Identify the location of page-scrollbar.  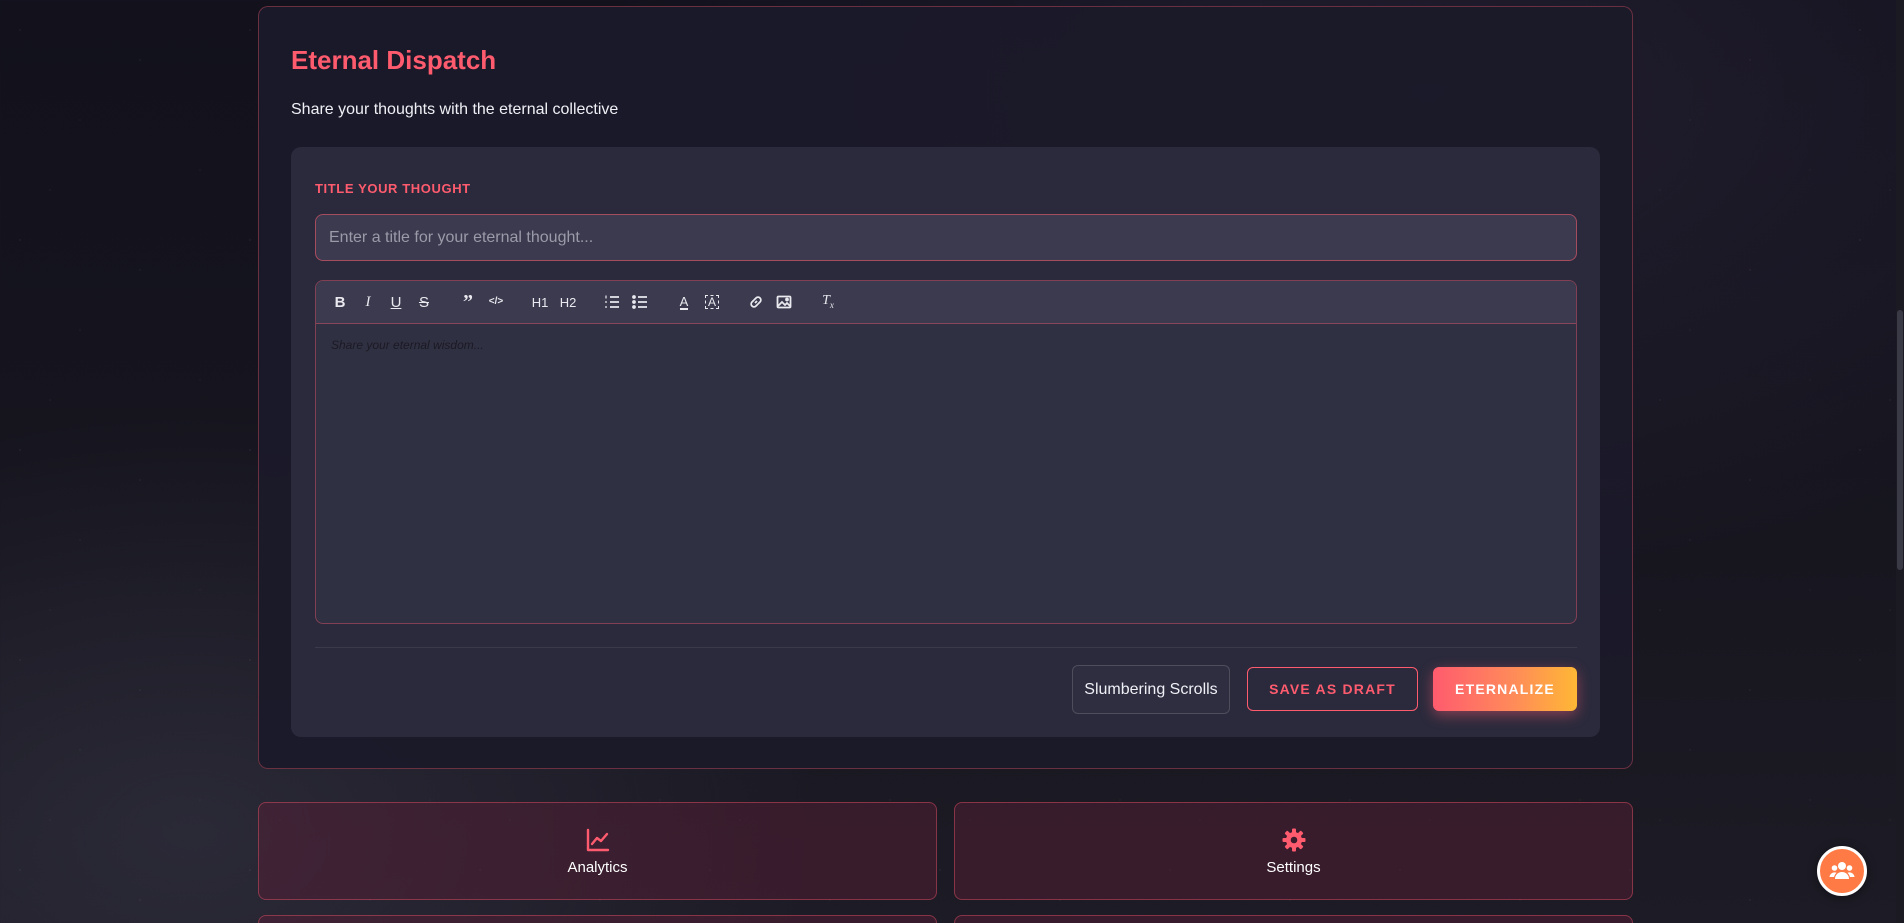
(1900, 461).